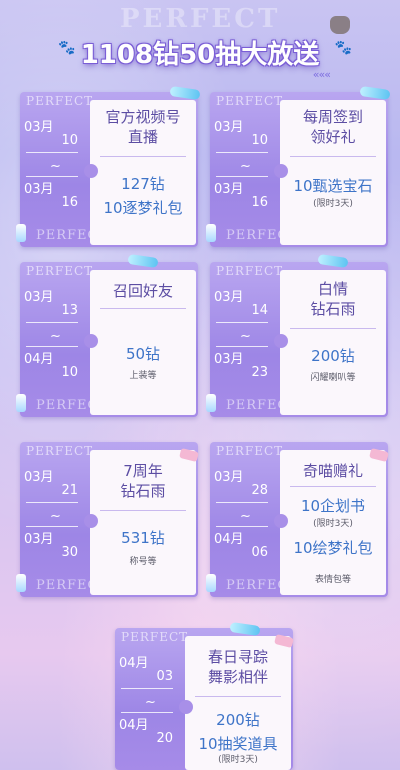  What do you see at coordinates (332, 117) in the screenshot?
I see `event-title: 每周签到` at bounding box center [332, 117].